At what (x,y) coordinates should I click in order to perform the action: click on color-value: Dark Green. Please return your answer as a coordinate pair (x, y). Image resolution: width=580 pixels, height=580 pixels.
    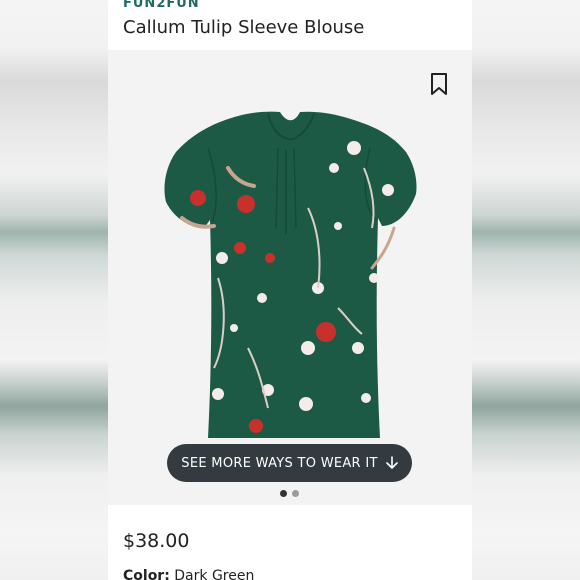
    Looking at the image, I should click on (214, 574).